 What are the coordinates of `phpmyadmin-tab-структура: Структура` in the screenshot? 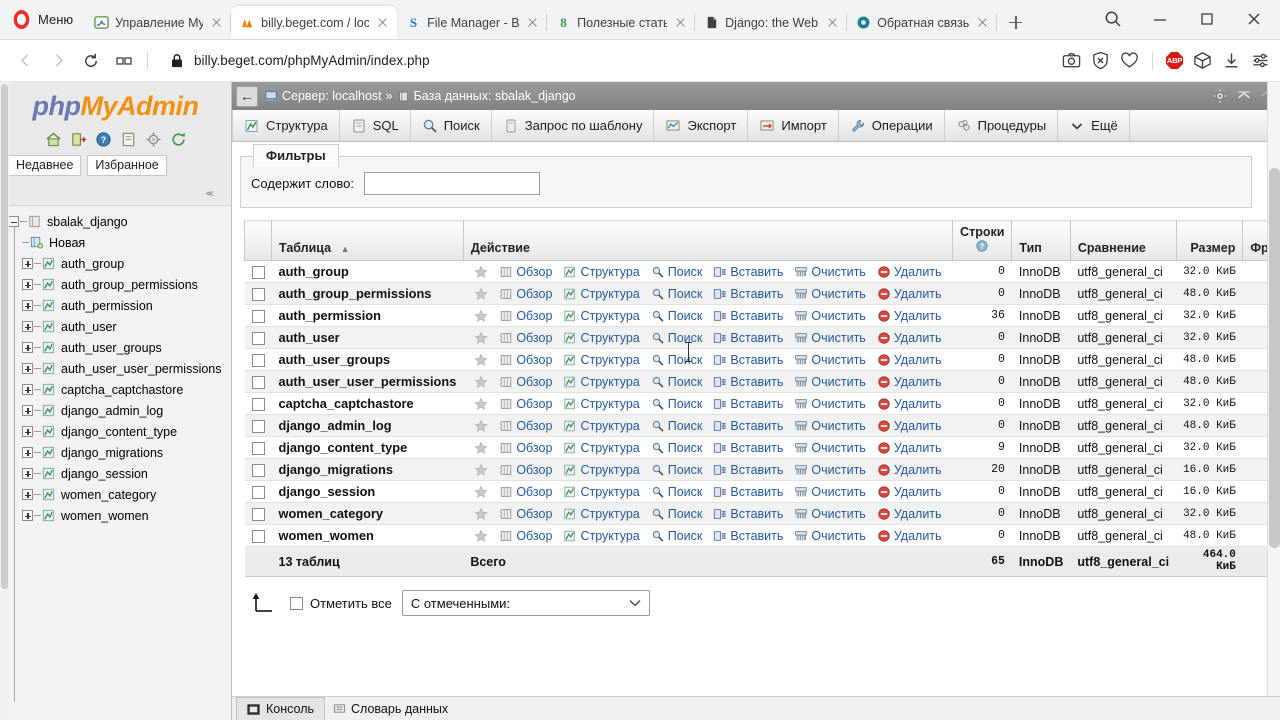 It's located at (286, 125).